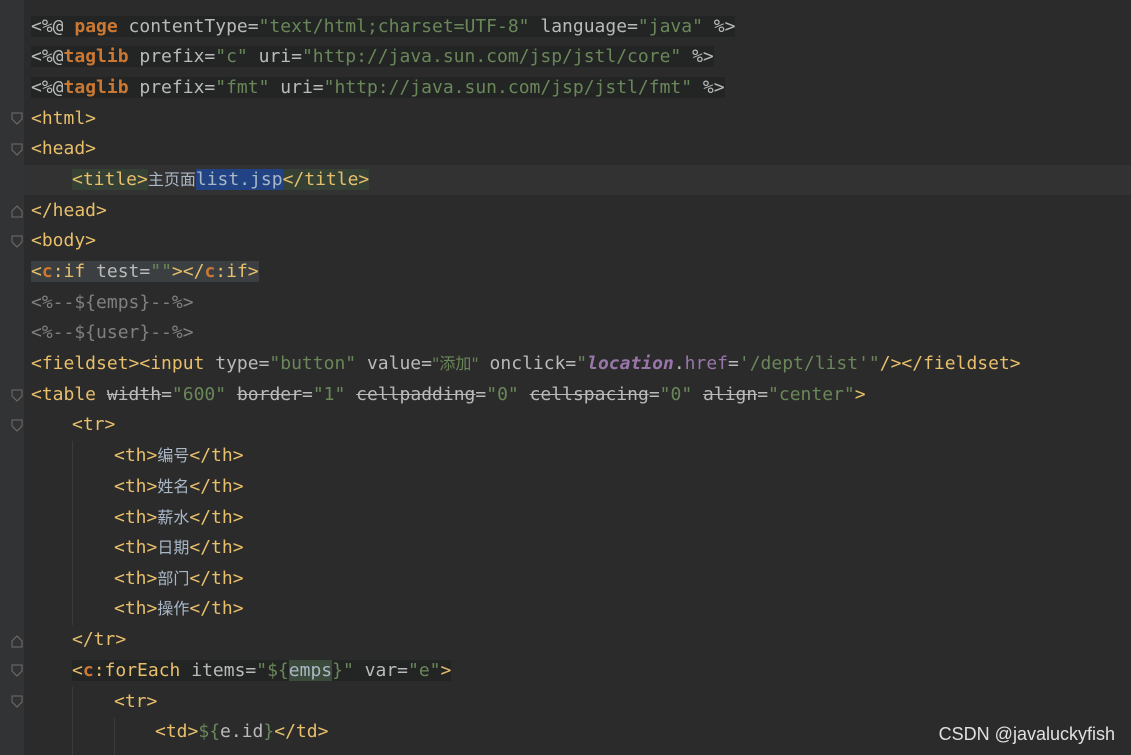 This screenshot has height=755, width=1131. Describe the element at coordinates (231, 56) in the screenshot. I see `token: "c"` at that location.